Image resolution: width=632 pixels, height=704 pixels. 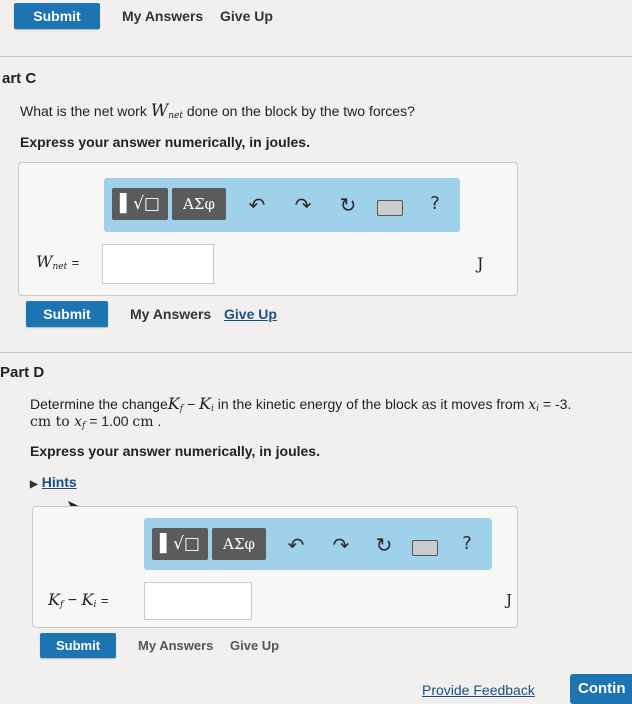 I want to click on part-d-answer-input, so click(x=198, y=601).